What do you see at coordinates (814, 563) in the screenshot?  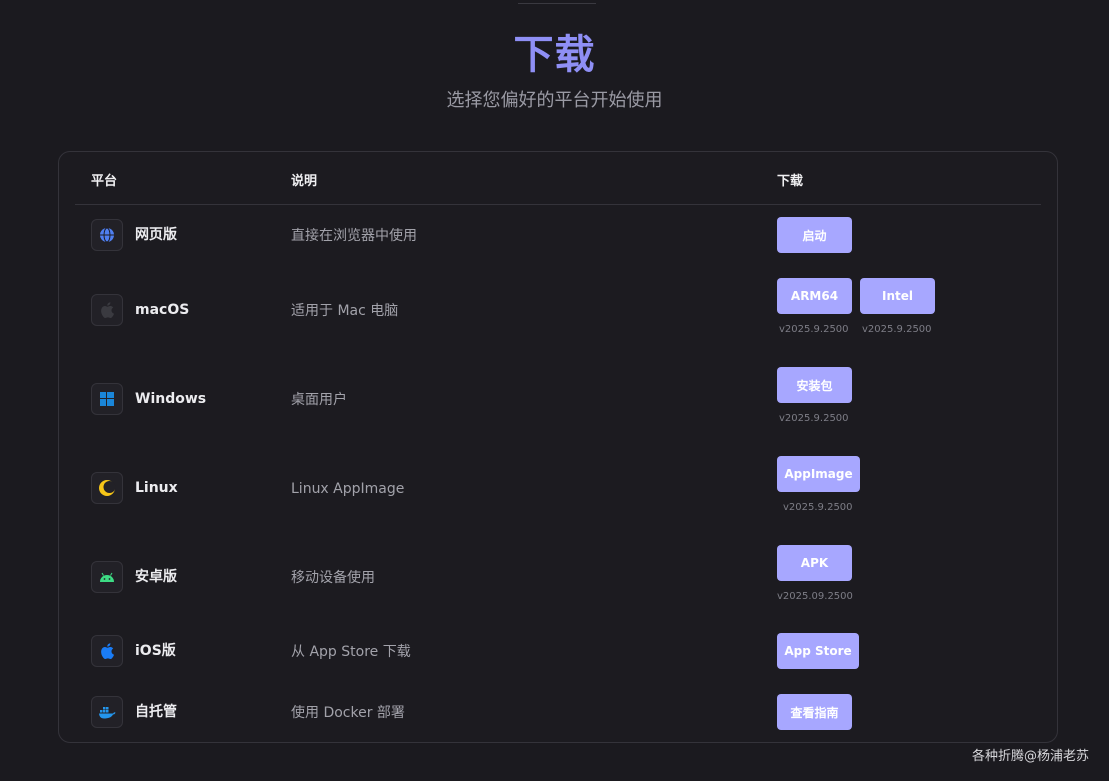 I see `download-android-apk-button: APK` at bounding box center [814, 563].